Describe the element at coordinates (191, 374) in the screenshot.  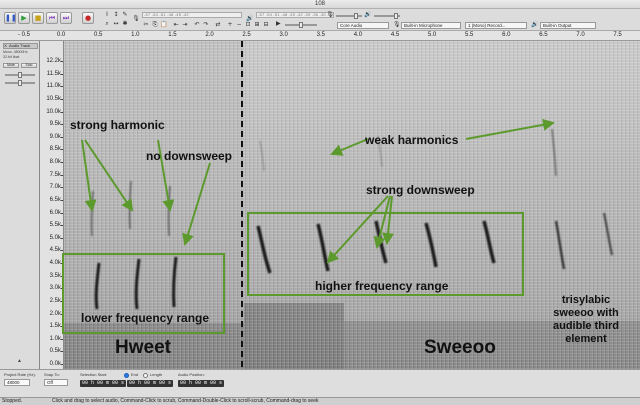
I see `audio-position-label: Audio Position:` at that location.